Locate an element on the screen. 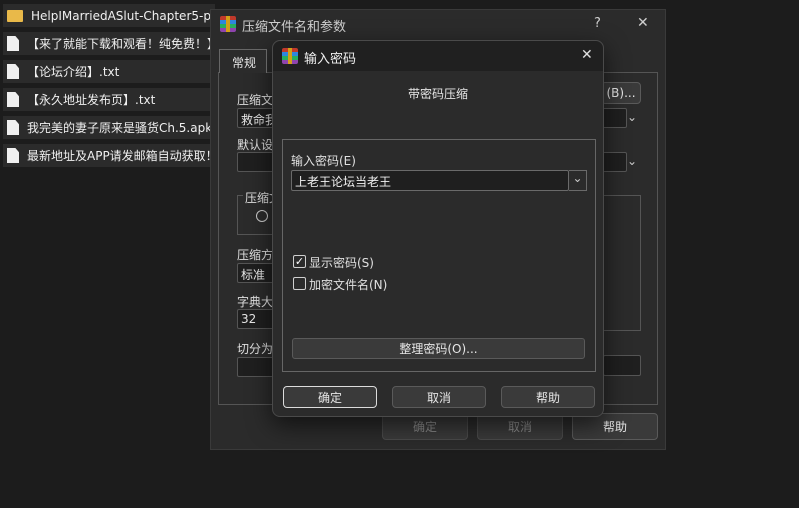  archive-name-label: 压缩文 is located at coordinates (255, 100).